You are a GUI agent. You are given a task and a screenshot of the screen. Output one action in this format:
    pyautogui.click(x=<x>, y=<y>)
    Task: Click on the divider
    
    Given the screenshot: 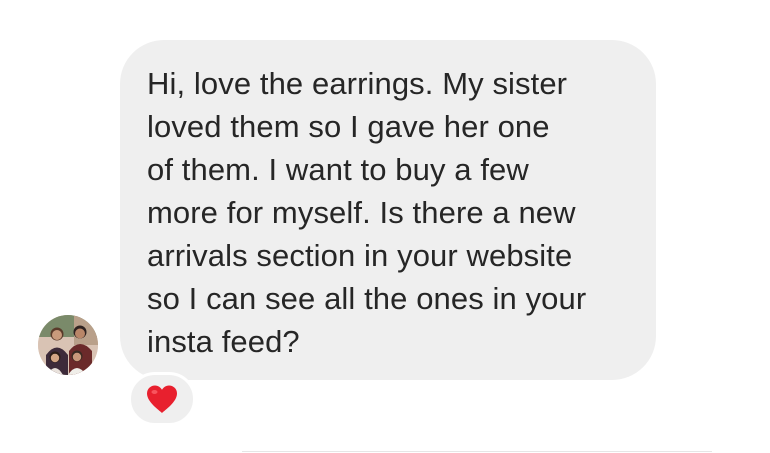 What is the action you would take?
    pyautogui.click(x=477, y=451)
    